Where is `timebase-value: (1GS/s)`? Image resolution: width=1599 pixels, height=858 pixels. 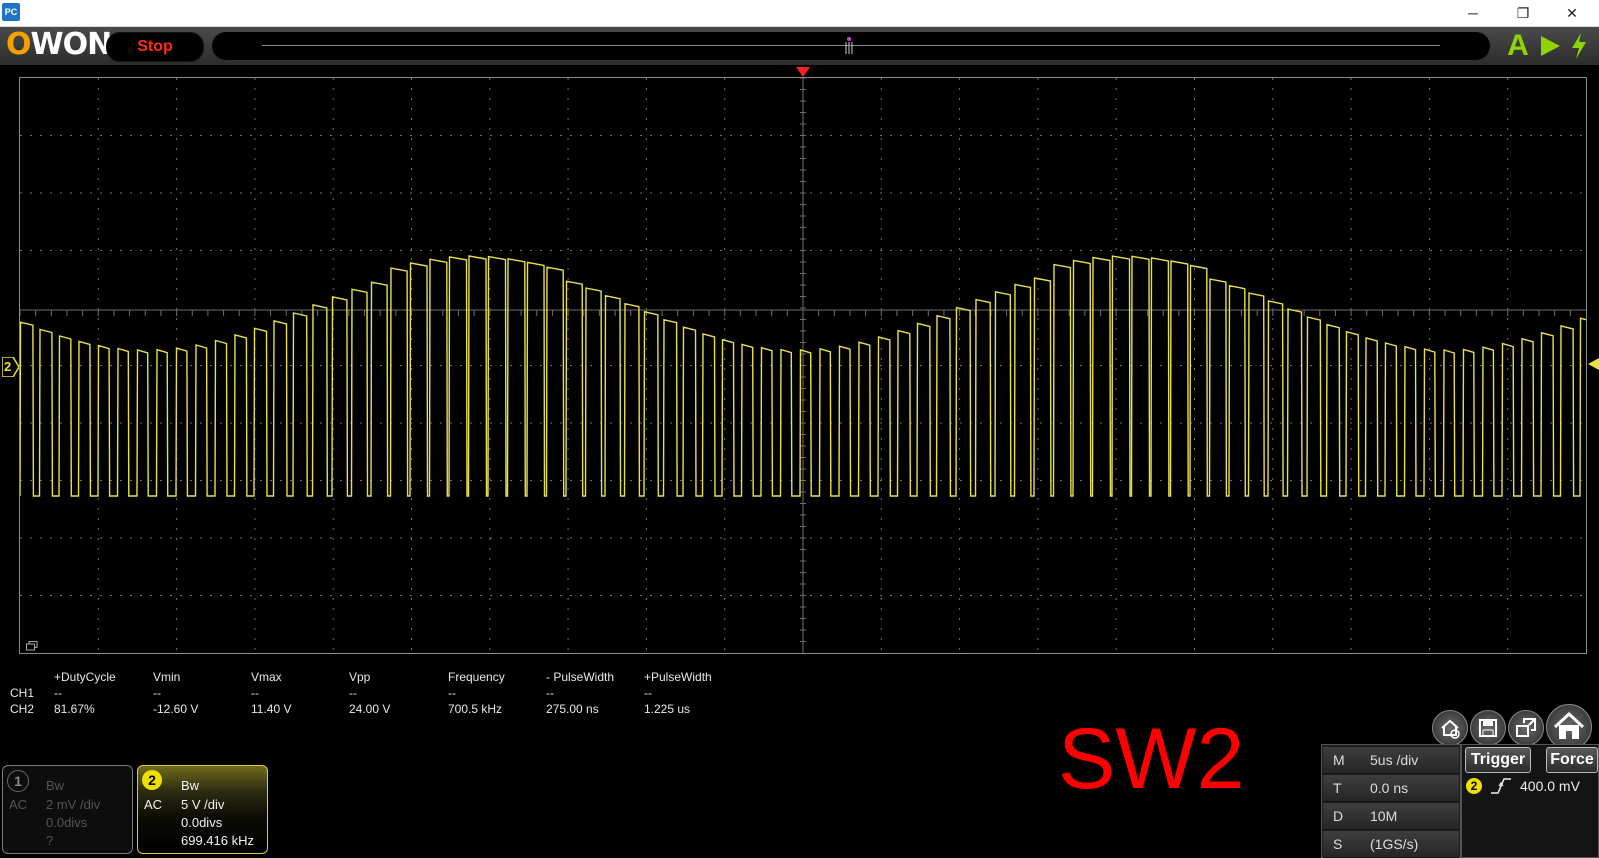 timebase-value: (1GS/s) is located at coordinates (1394, 844).